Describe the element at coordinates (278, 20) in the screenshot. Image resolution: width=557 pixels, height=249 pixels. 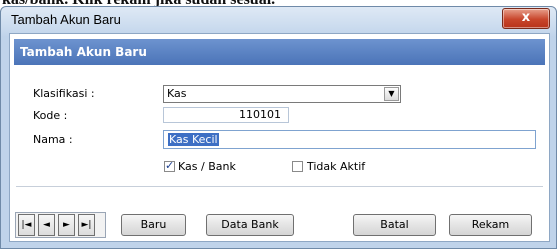
I see `title-bar: Tambah Akun Baru x` at that location.